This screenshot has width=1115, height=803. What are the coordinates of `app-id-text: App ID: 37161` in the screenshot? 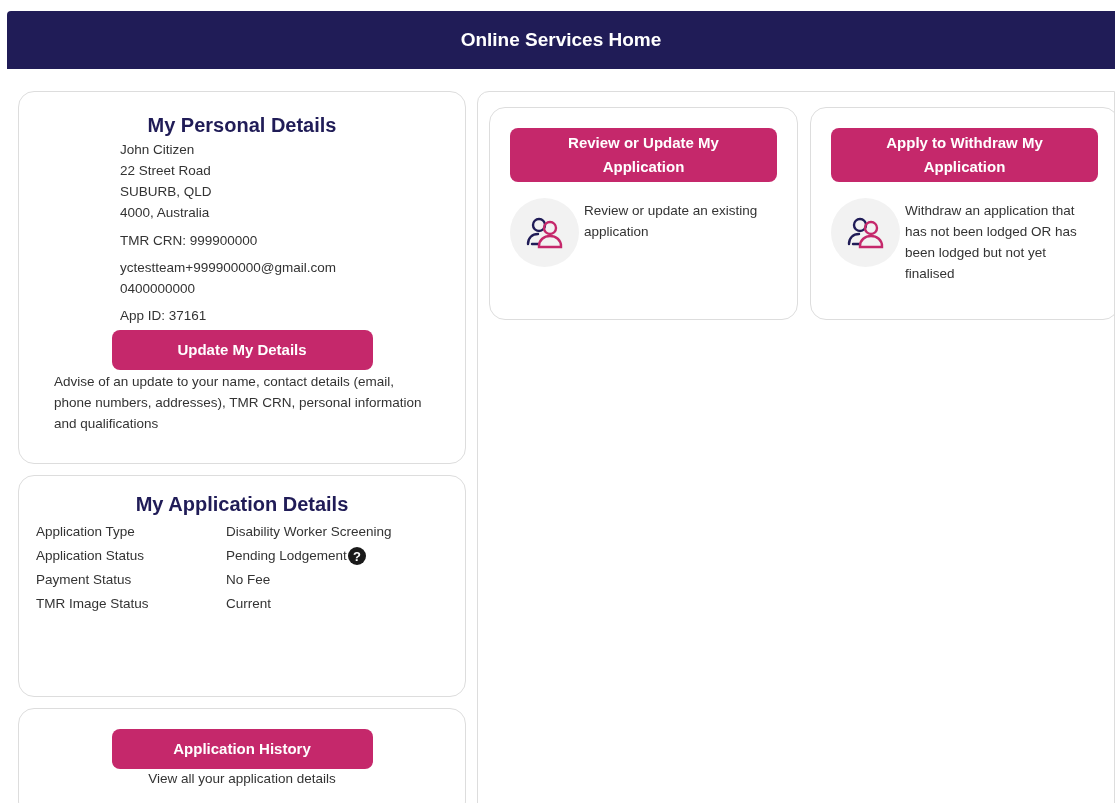 It's located at (164, 316).